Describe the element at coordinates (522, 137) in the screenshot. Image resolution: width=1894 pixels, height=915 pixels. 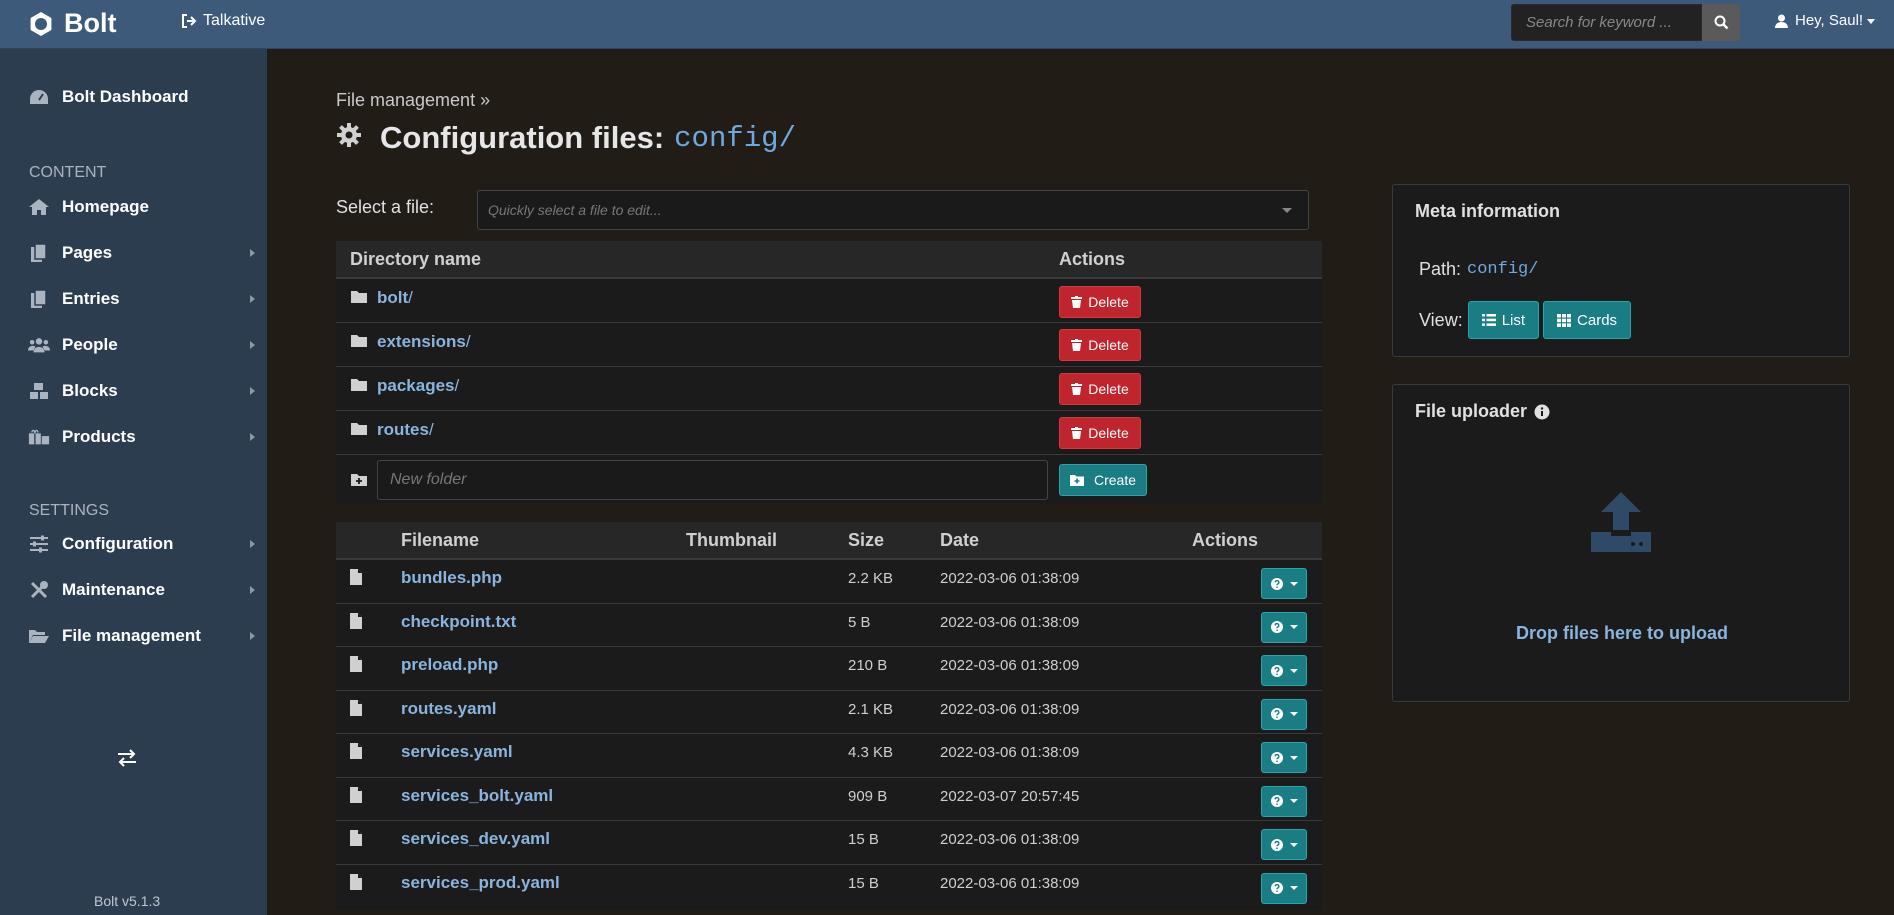
I see `page-title-text: Configuration files:` at that location.